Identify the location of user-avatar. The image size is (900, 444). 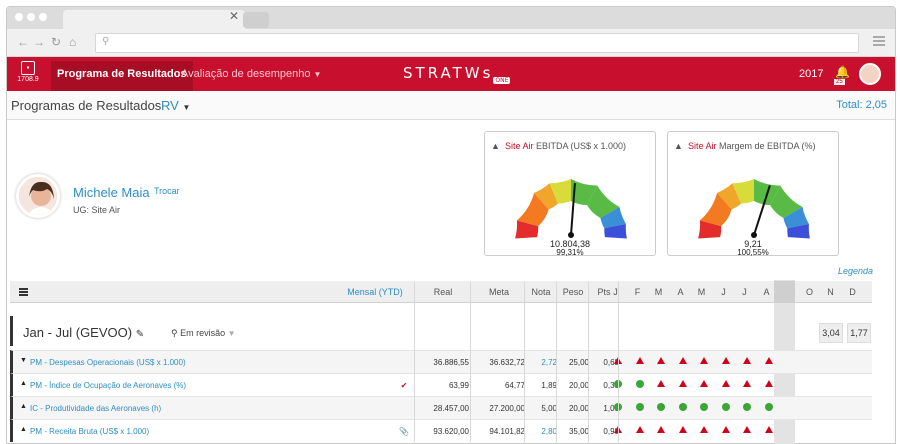
(870, 74).